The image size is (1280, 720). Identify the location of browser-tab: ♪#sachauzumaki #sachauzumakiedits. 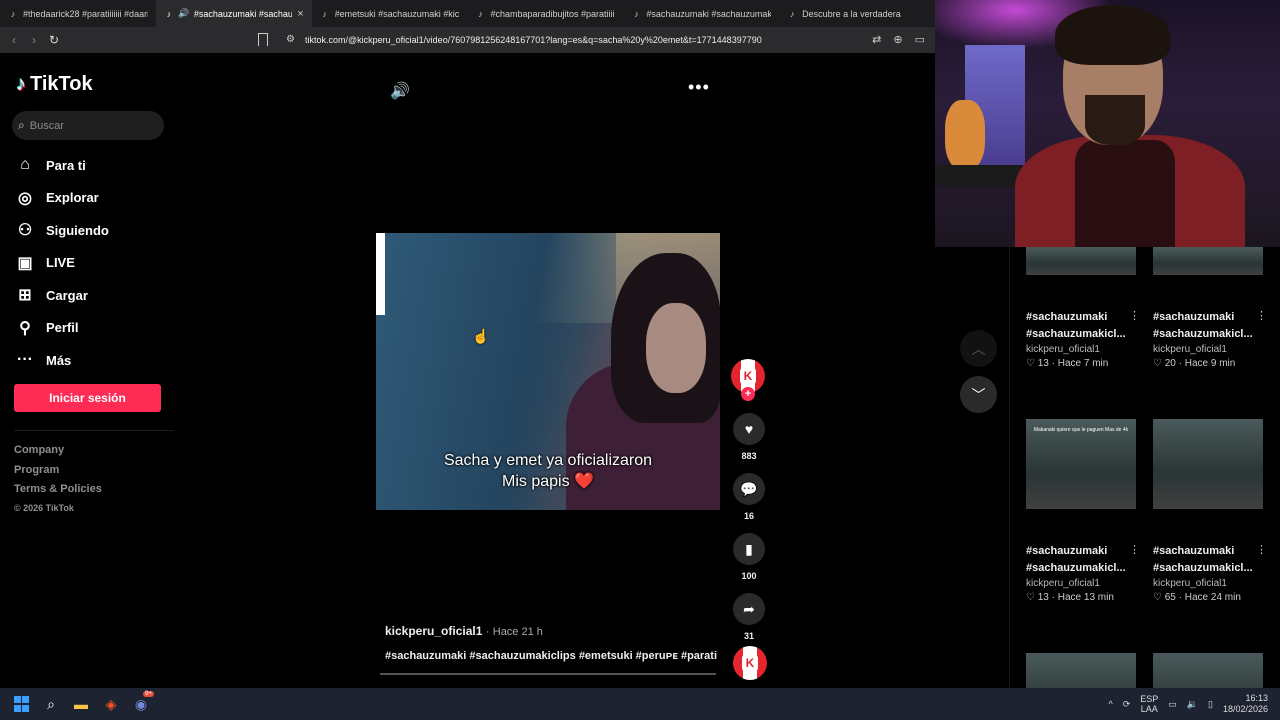
(701, 13).